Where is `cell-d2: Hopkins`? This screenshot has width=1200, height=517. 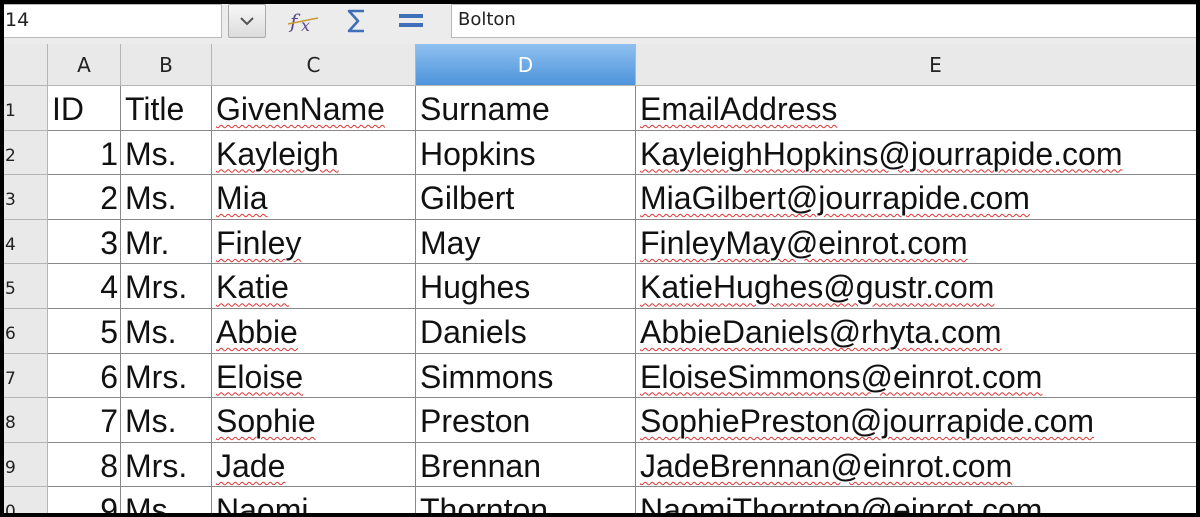 cell-d2: Hopkins is located at coordinates (526, 153).